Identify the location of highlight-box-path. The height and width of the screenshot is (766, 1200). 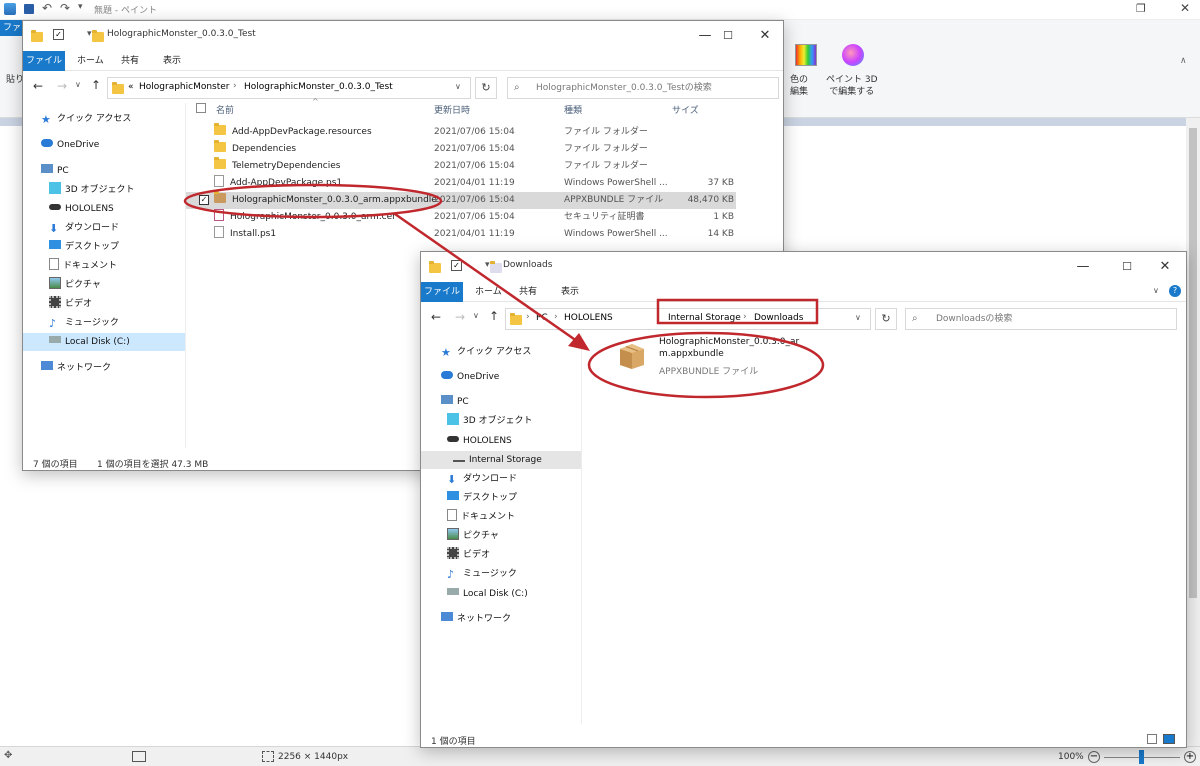
(737, 311).